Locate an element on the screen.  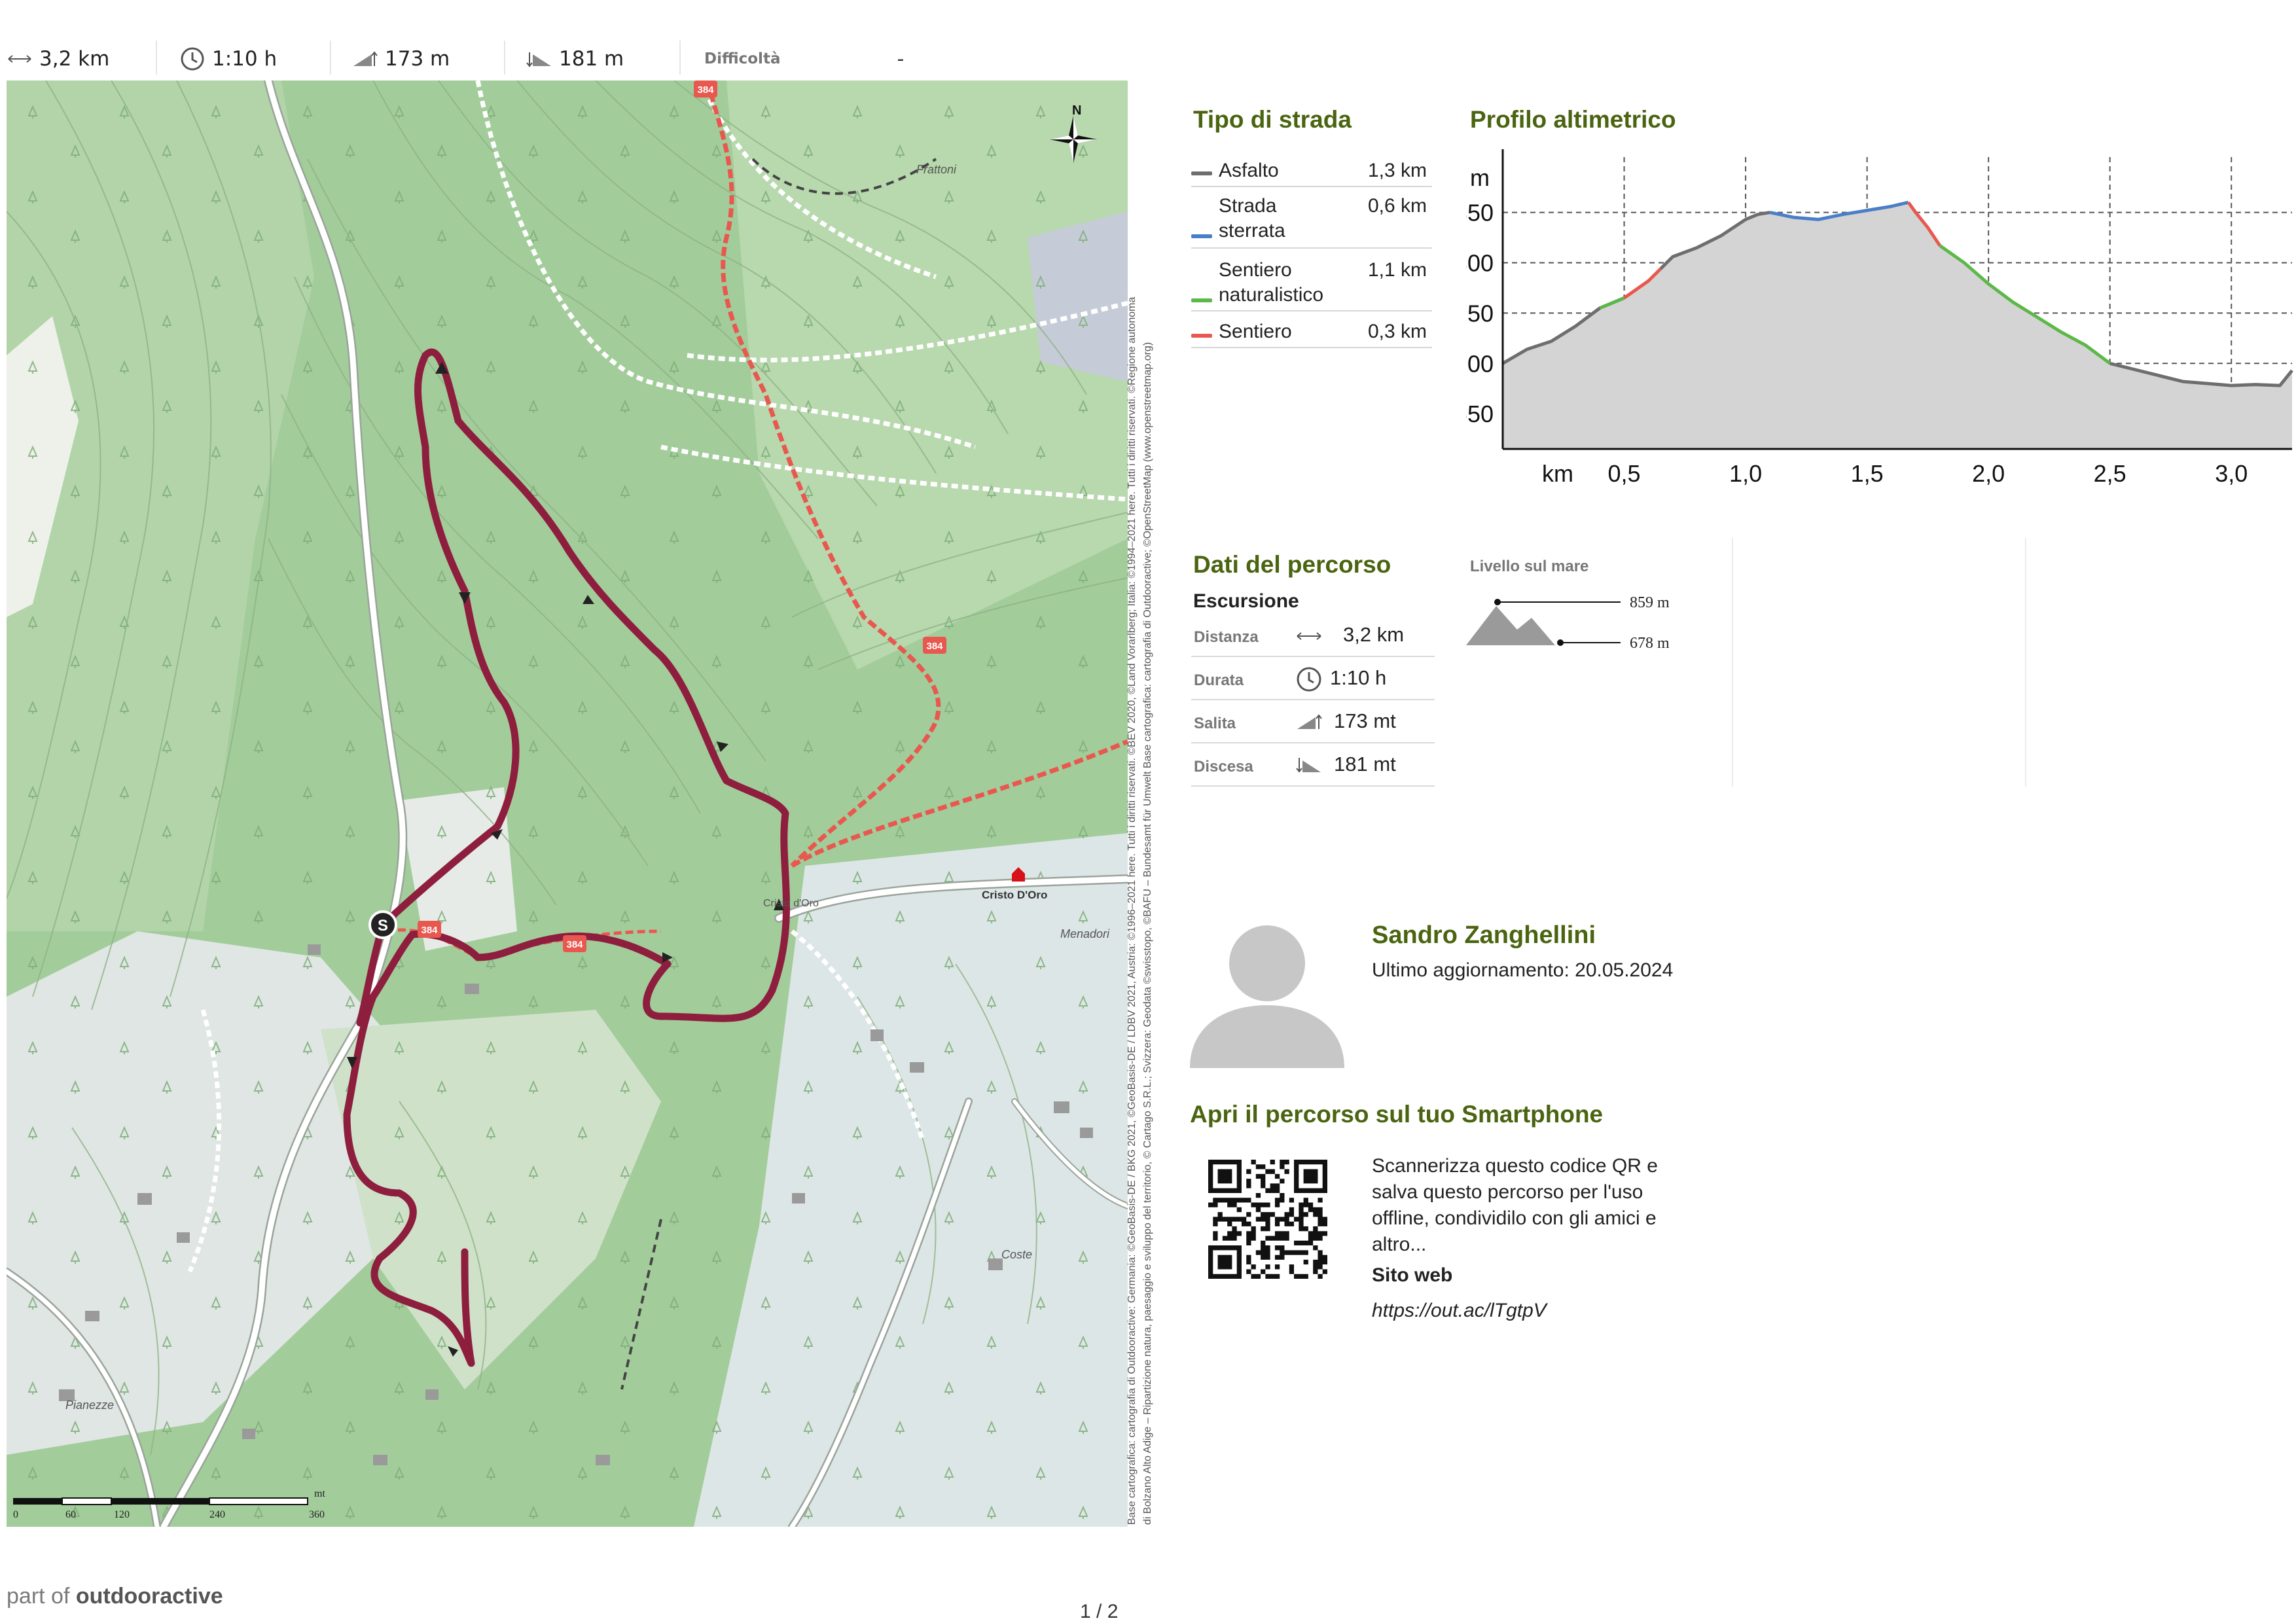
profile-y-unit: m is located at coordinates (1480, 177).